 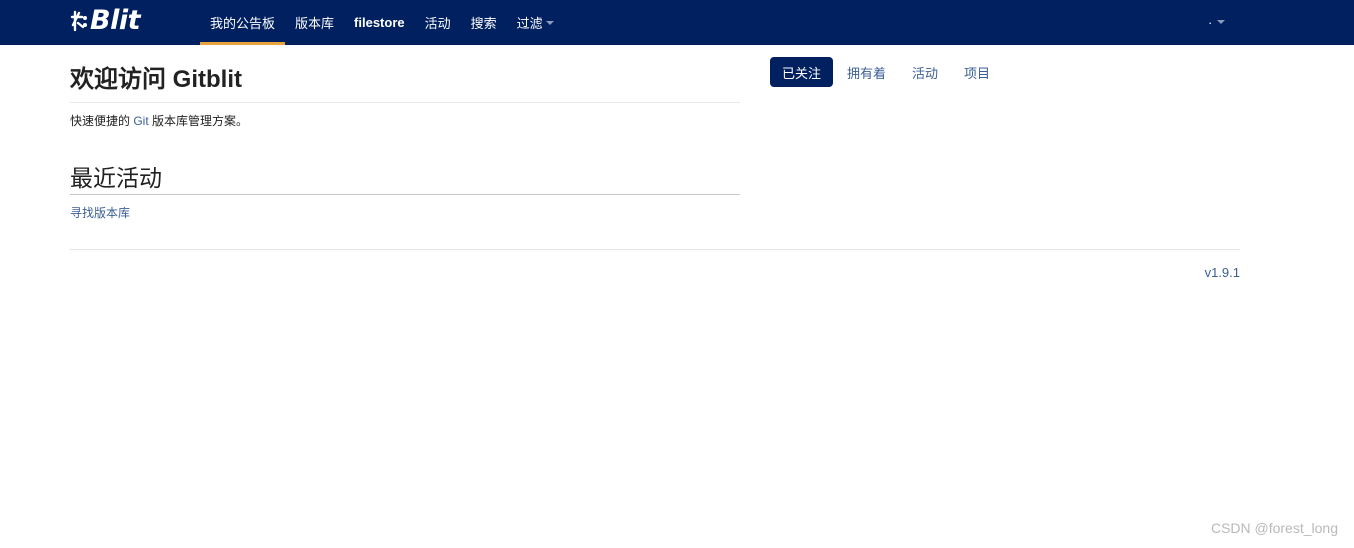 What do you see at coordinates (115, 20) in the screenshot?
I see `brand-name: Blit` at bounding box center [115, 20].